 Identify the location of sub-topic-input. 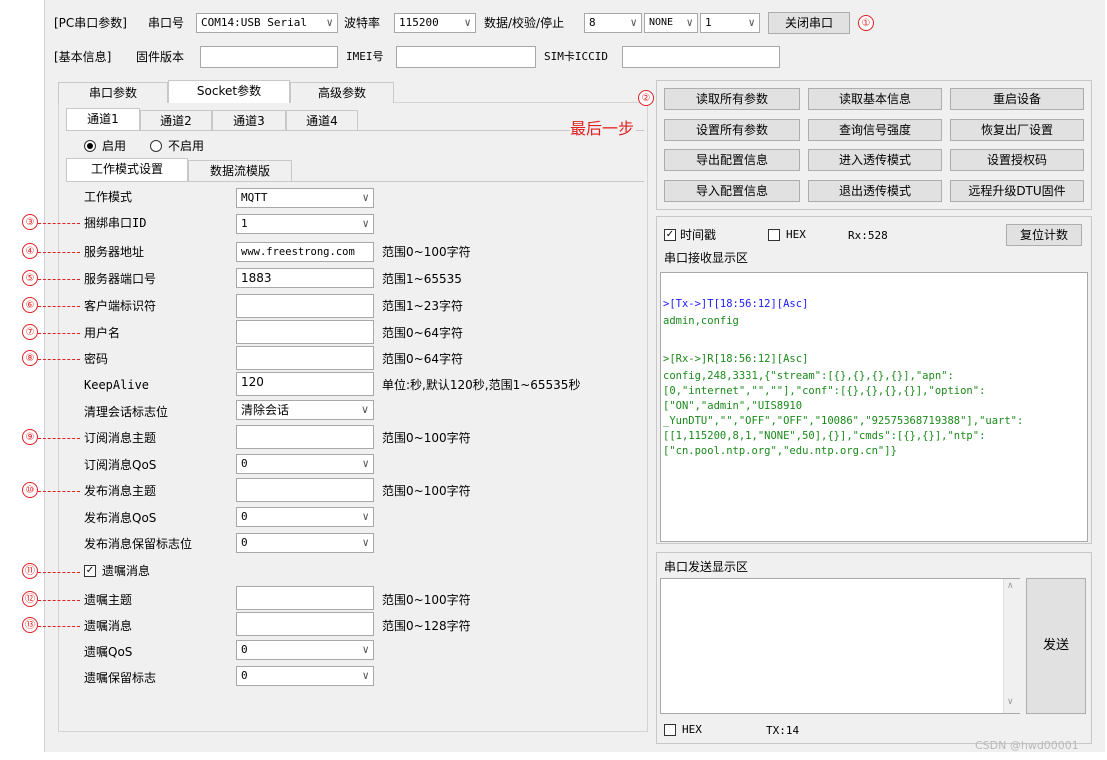
(305, 437).